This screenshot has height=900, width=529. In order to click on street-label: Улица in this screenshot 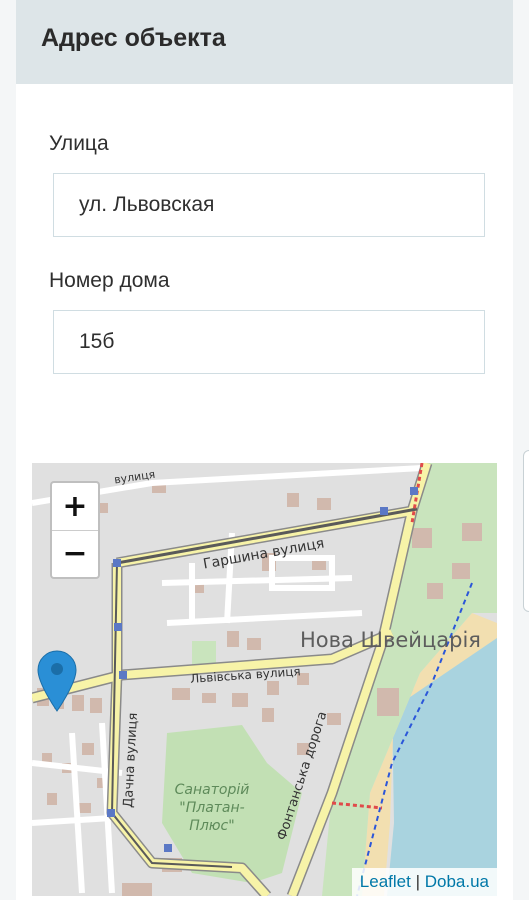, I will do `click(79, 143)`.